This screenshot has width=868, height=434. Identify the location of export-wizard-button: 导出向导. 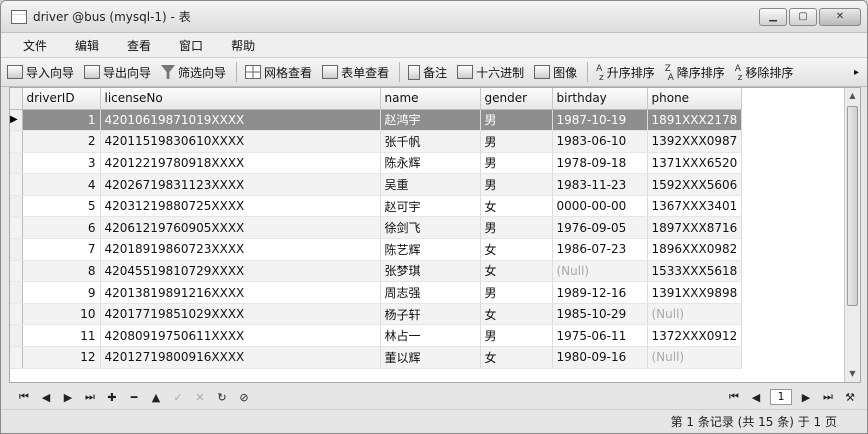
(117, 72).